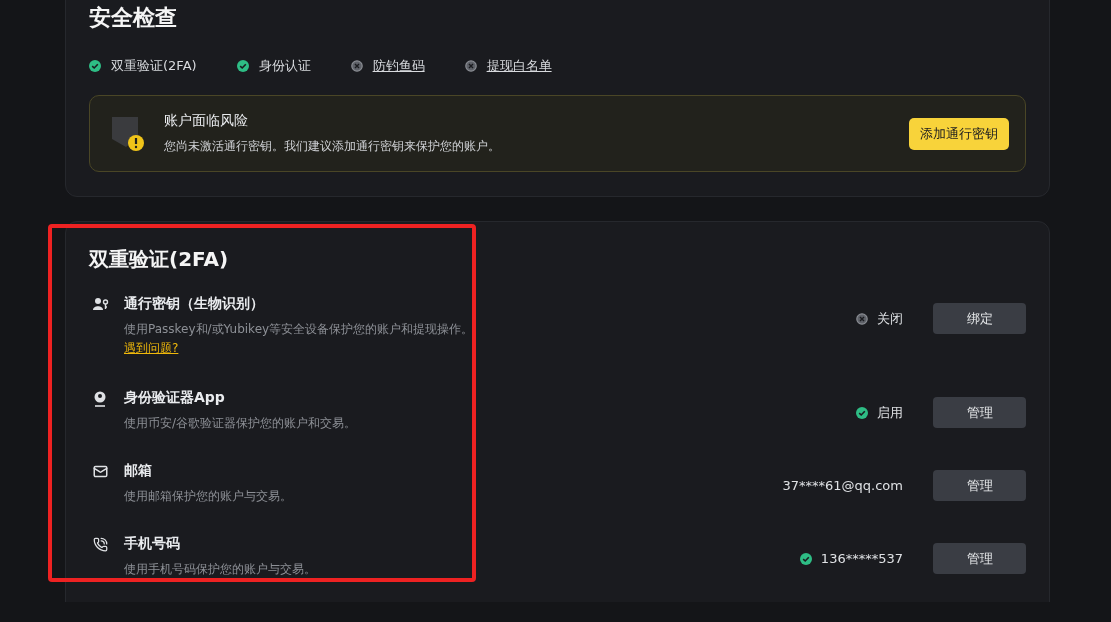 The height and width of the screenshot is (622, 1111). I want to click on method-button: 绑定, so click(979, 318).